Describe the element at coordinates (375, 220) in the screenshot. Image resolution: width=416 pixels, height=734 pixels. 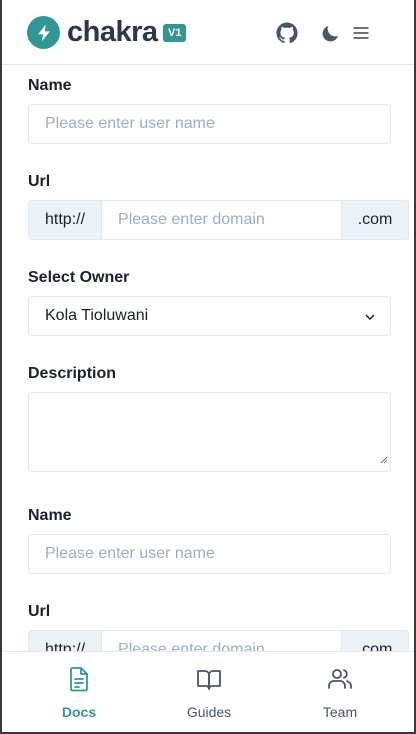
I see `url-suffix-addon: .com` at that location.